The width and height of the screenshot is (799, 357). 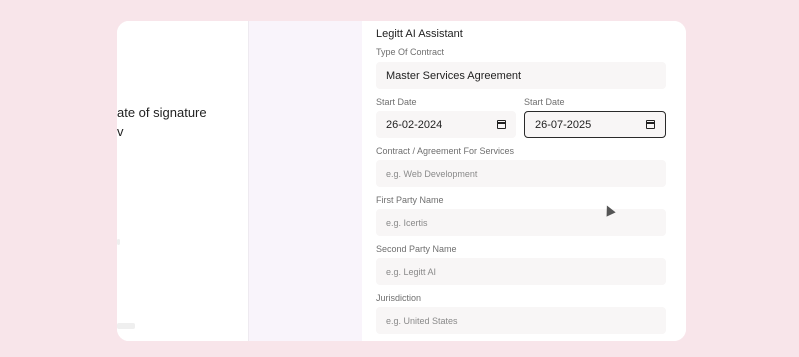 I want to click on first-party-input: e.g. Icertis, so click(x=521, y=222).